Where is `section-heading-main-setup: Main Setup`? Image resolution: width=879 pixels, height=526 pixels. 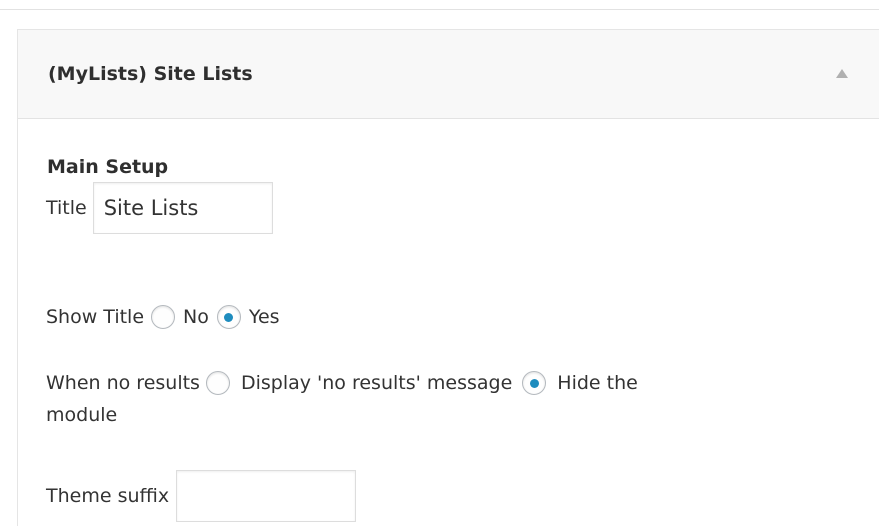
section-heading-main-setup: Main Setup is located at coordinates (108, 167).